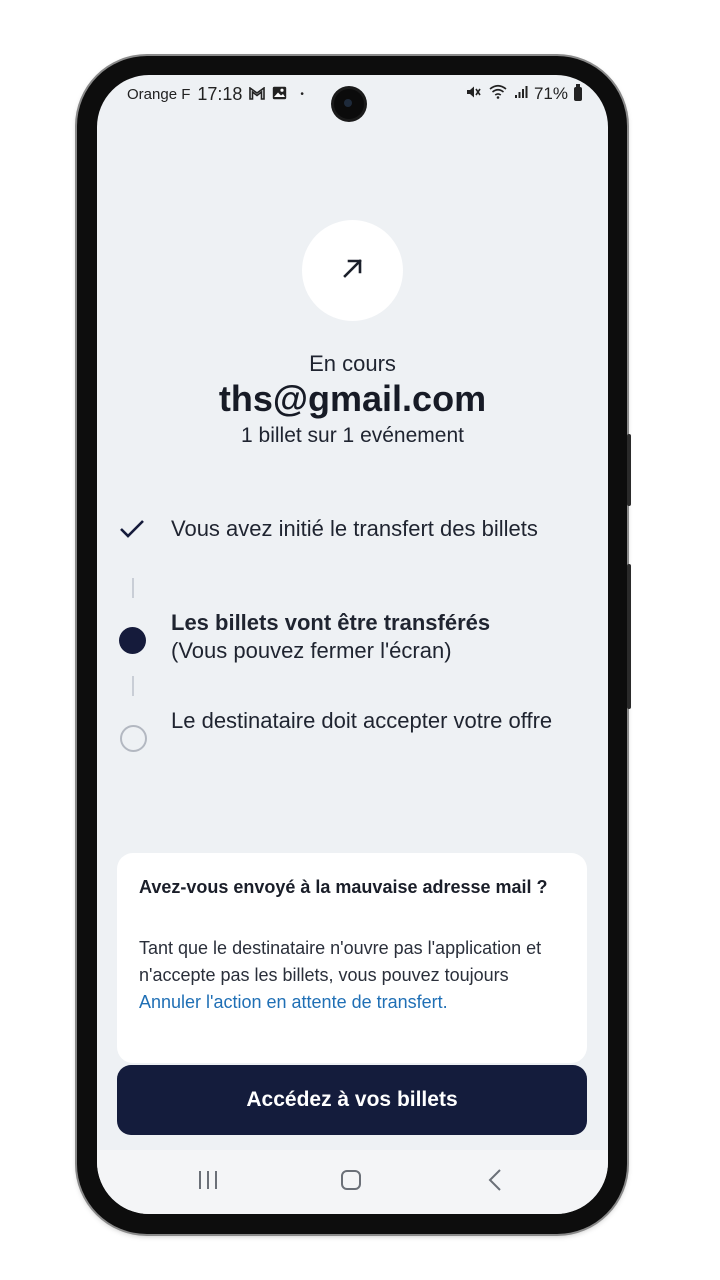 The width and height of the screenshot is (720, 1280). I want to click on battery-icon, so click(578, 92).